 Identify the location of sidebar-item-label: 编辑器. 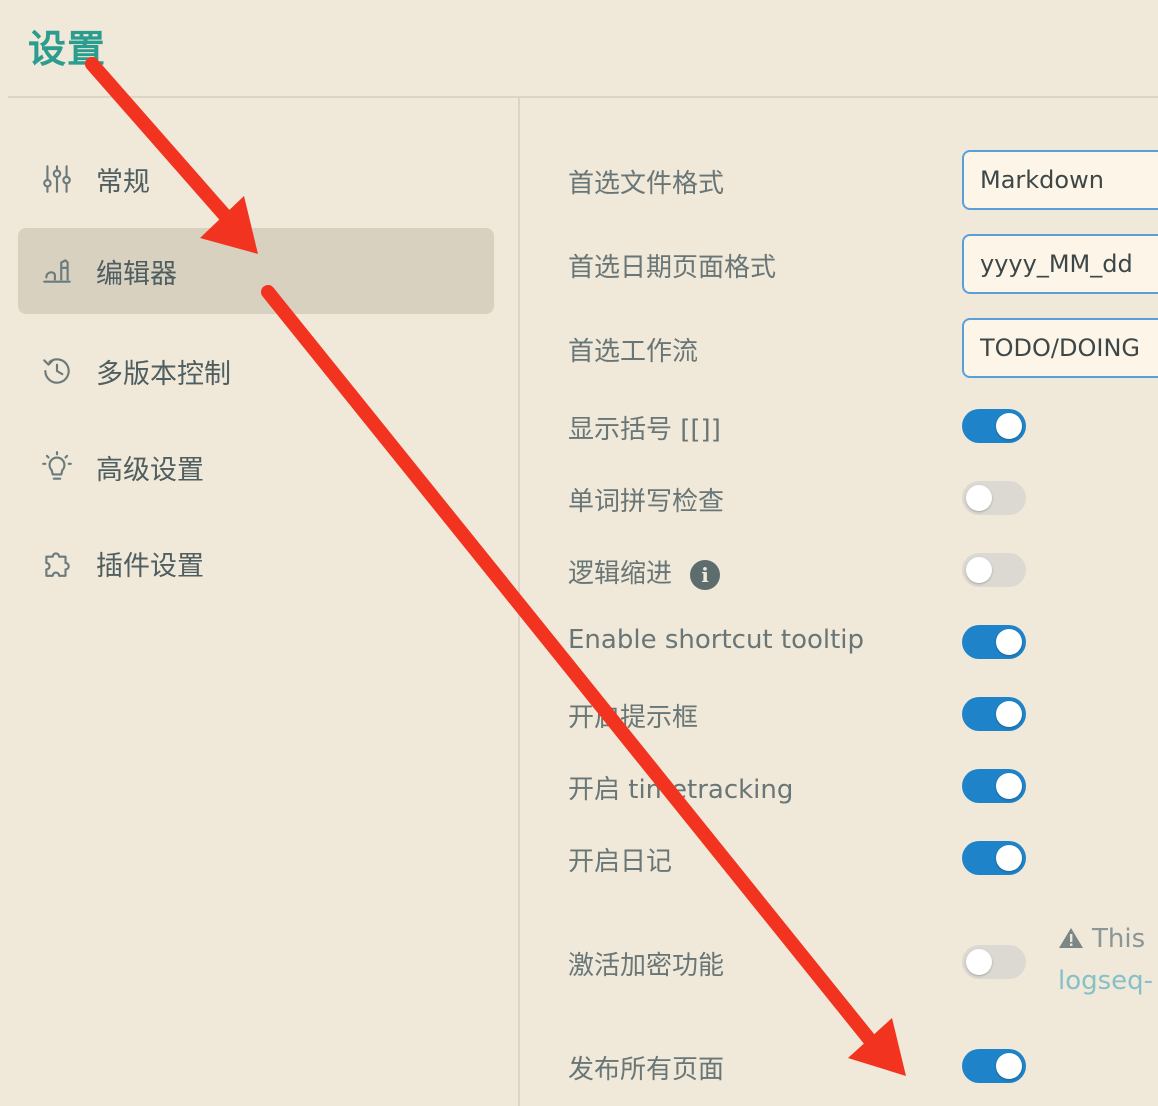
(136, 274).